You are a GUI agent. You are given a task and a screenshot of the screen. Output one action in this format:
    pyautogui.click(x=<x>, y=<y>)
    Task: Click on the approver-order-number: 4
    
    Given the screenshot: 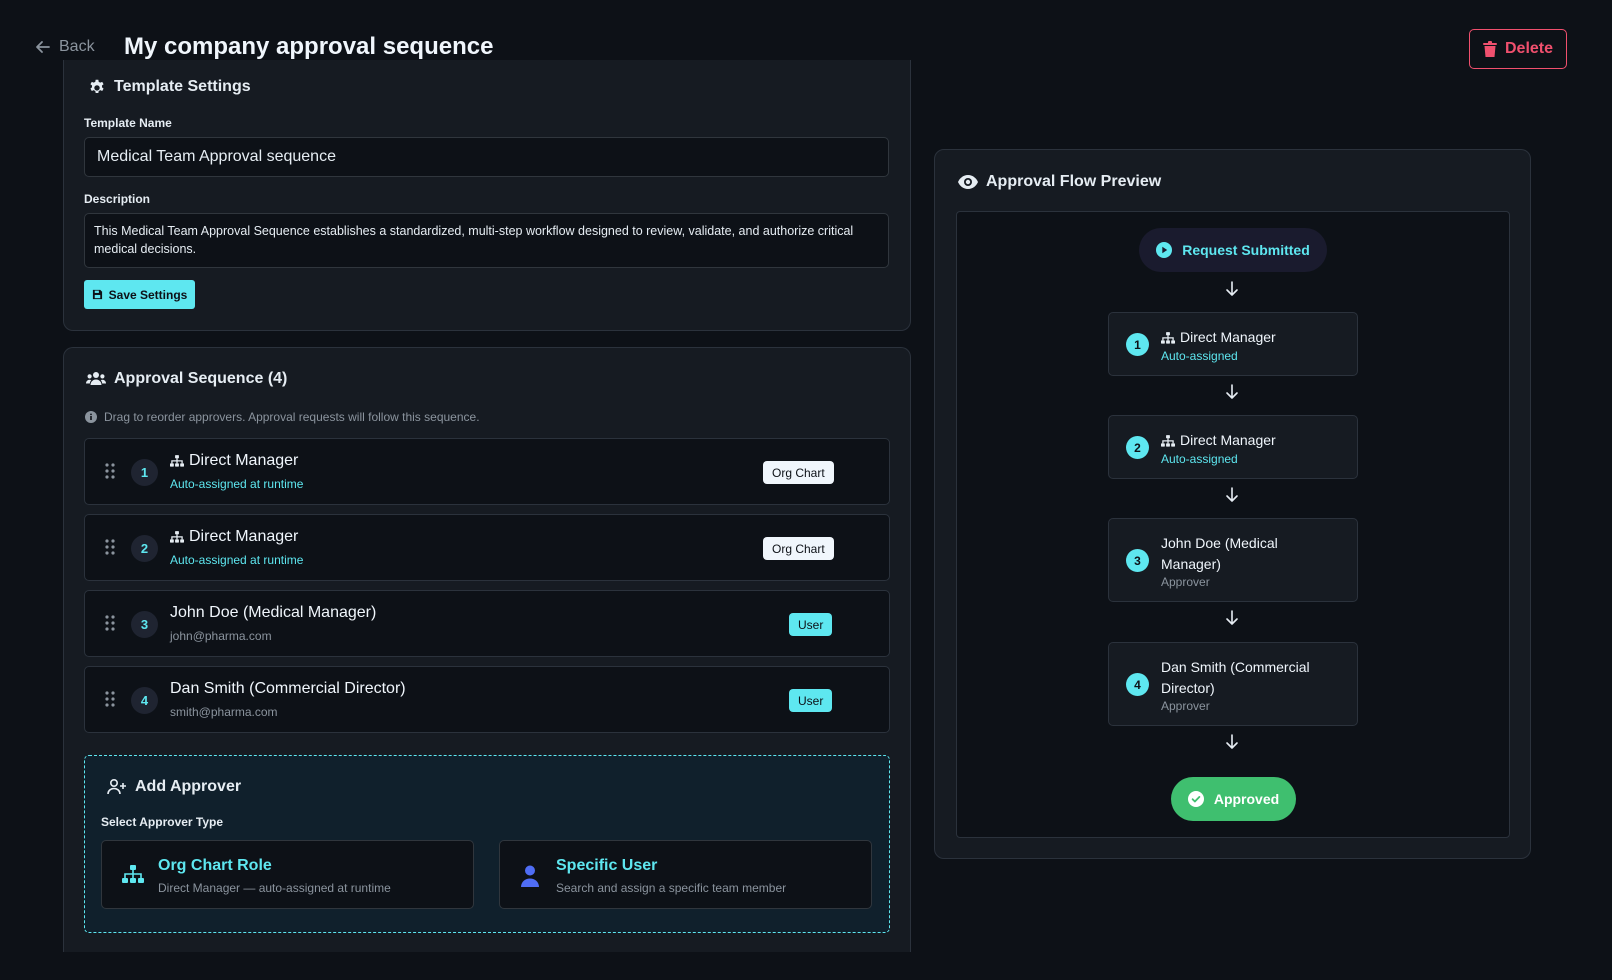 What is the action you would take?
    pyautogui.click(x=144, y=700)
    